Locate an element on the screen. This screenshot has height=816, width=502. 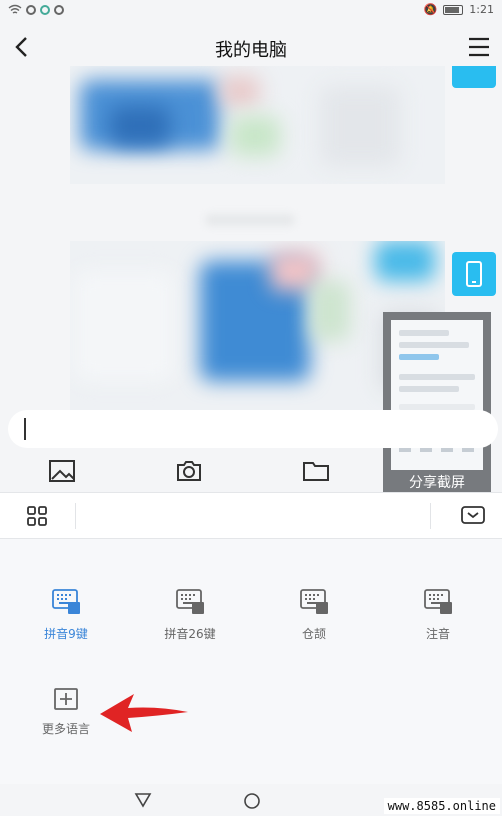
status-bar: 🔕 1:21 is located at coordinates (251, 11).